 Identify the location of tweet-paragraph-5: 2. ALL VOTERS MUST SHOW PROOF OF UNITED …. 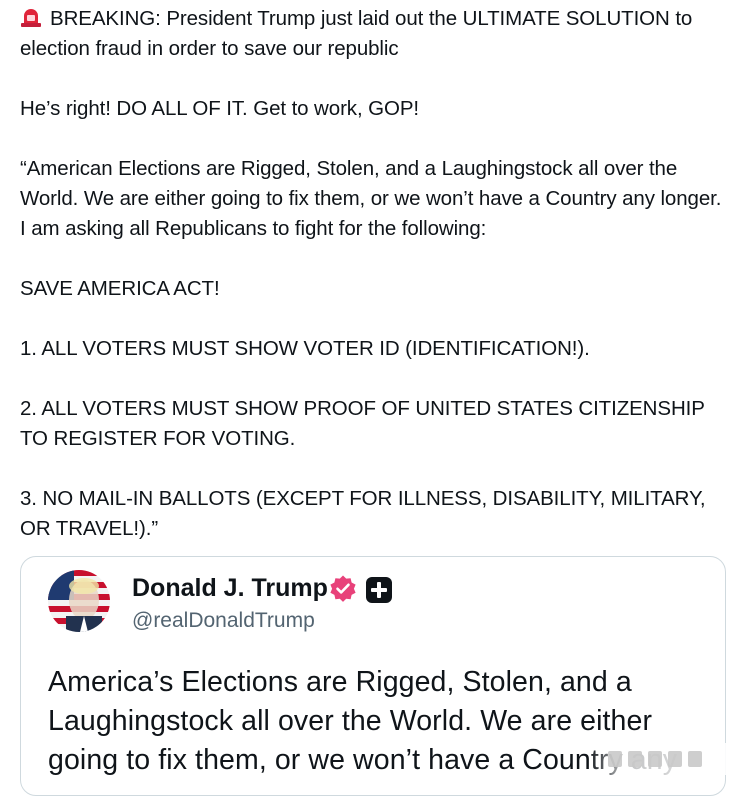
(362, 423).